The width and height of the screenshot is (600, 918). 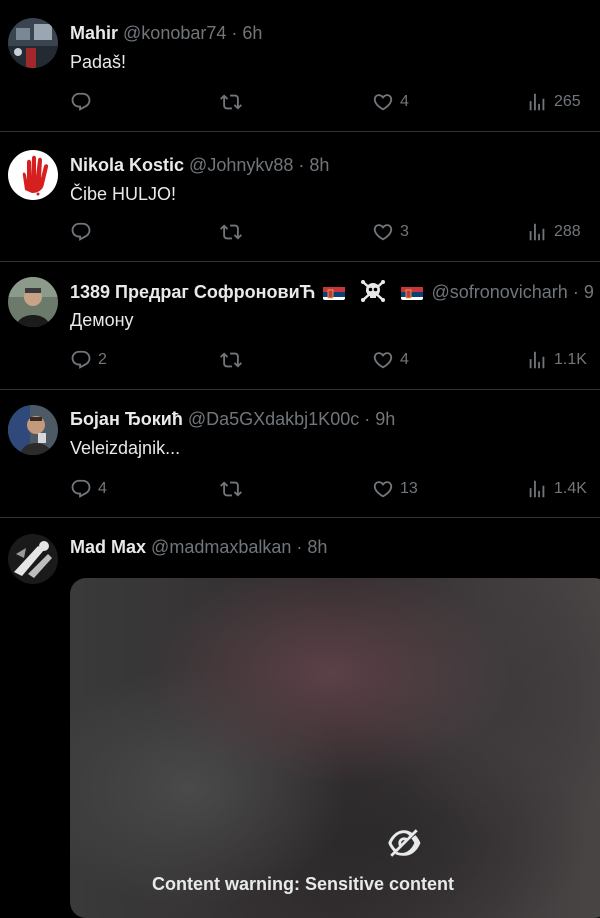 I want to click on author-handle: @Johnykv88, so click(x=241, y=165).